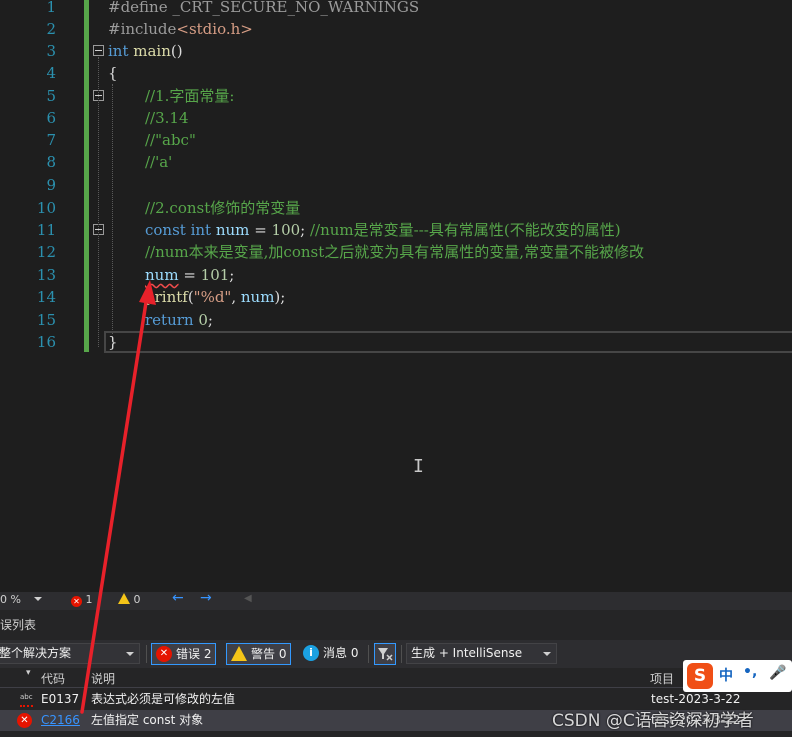 The width and height of the screenshot is (792, 737). What do you see at coordinates (259, 654) in the screenshot?
I see `warnings-filter-button: 警告 0` at bounding box center [259, 654].